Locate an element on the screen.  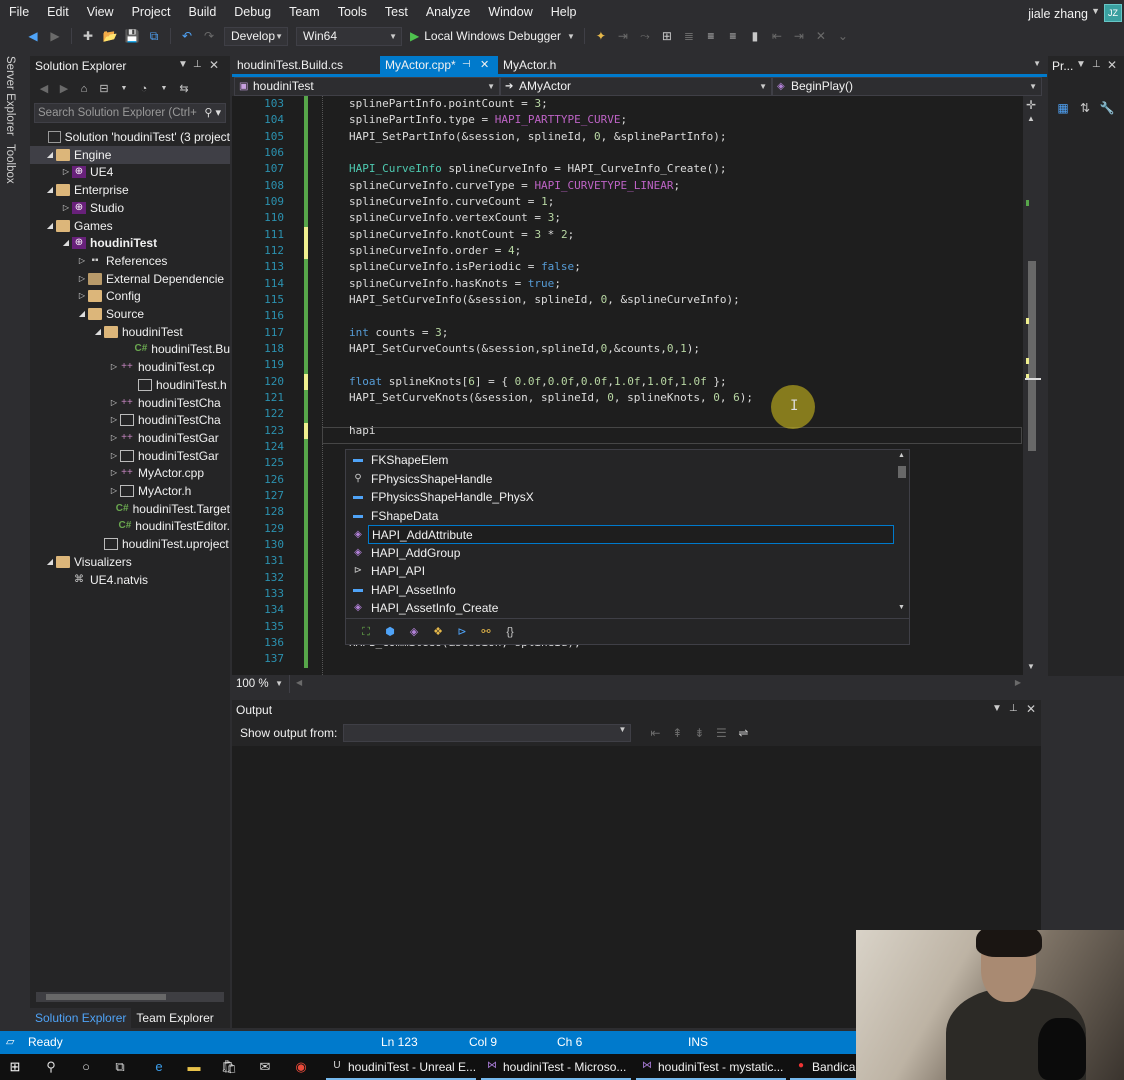
code-line: 137 is located at coordinates (627, 659).